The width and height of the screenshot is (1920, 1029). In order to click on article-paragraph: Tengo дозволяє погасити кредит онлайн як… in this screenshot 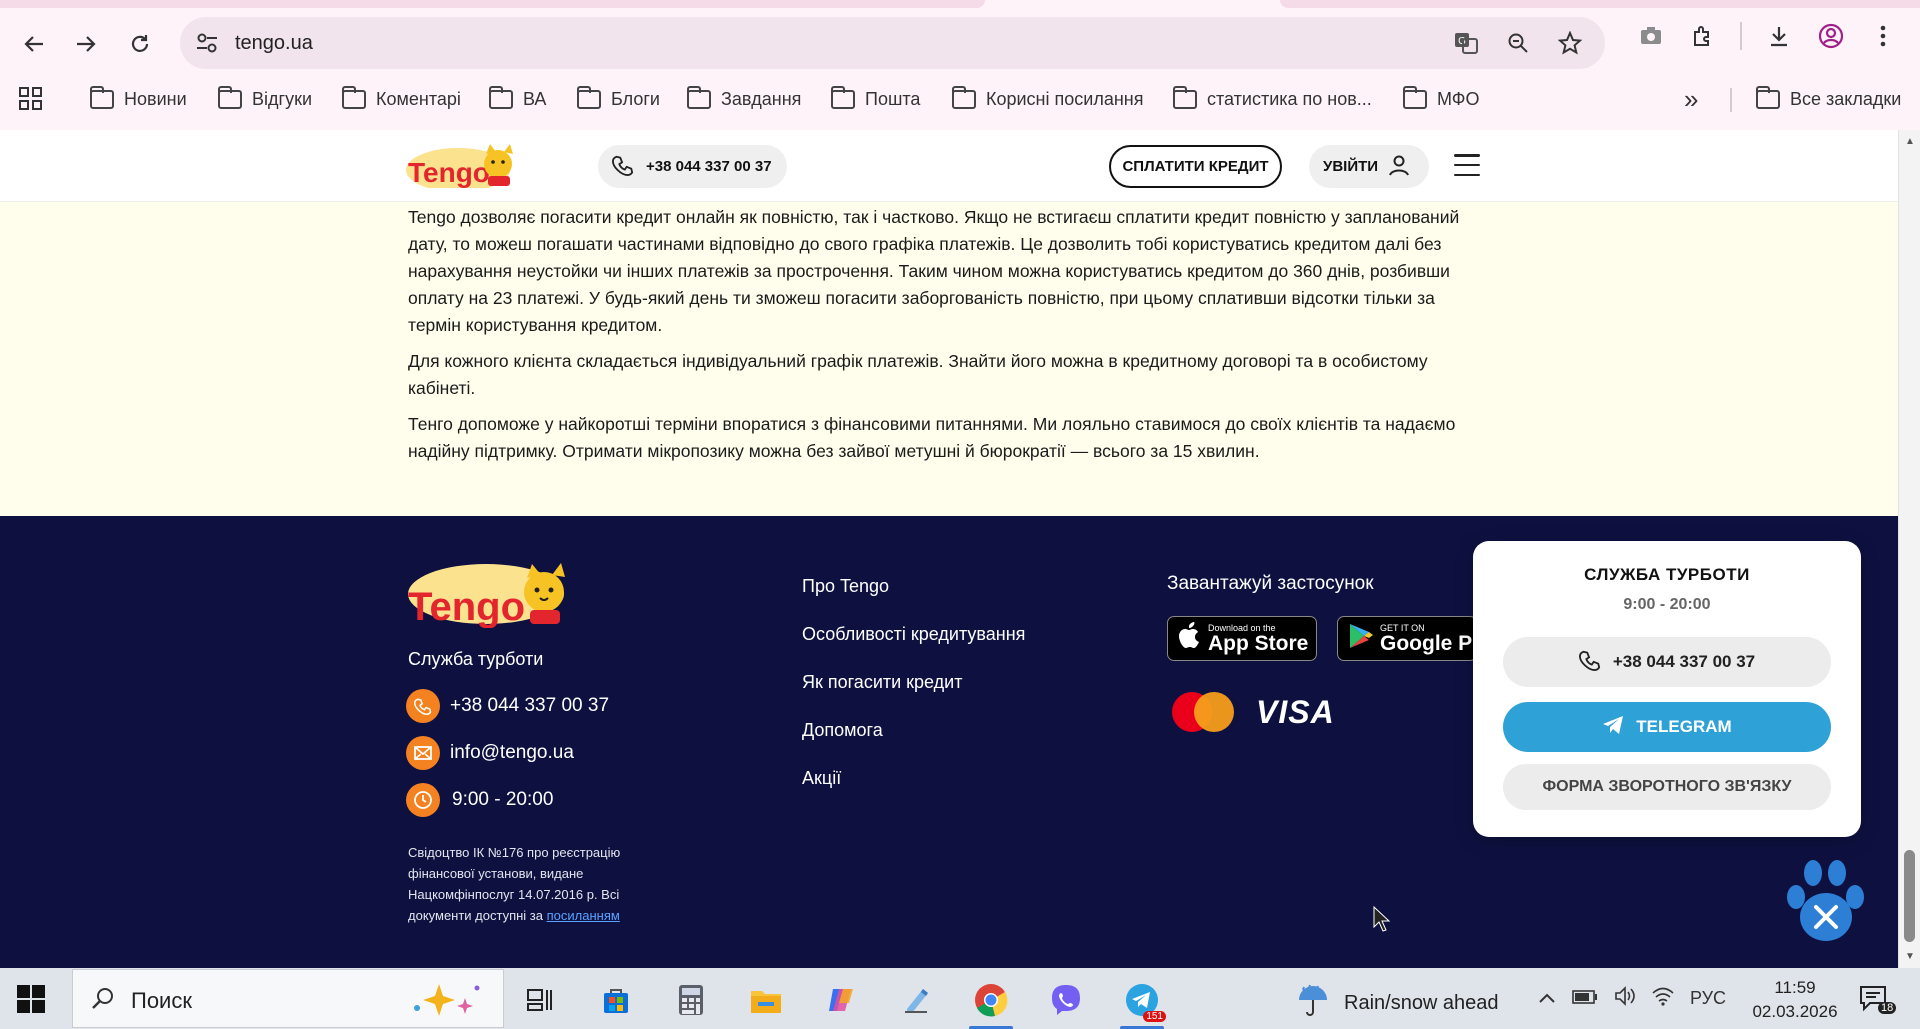, I will do `click(934, 271)`.